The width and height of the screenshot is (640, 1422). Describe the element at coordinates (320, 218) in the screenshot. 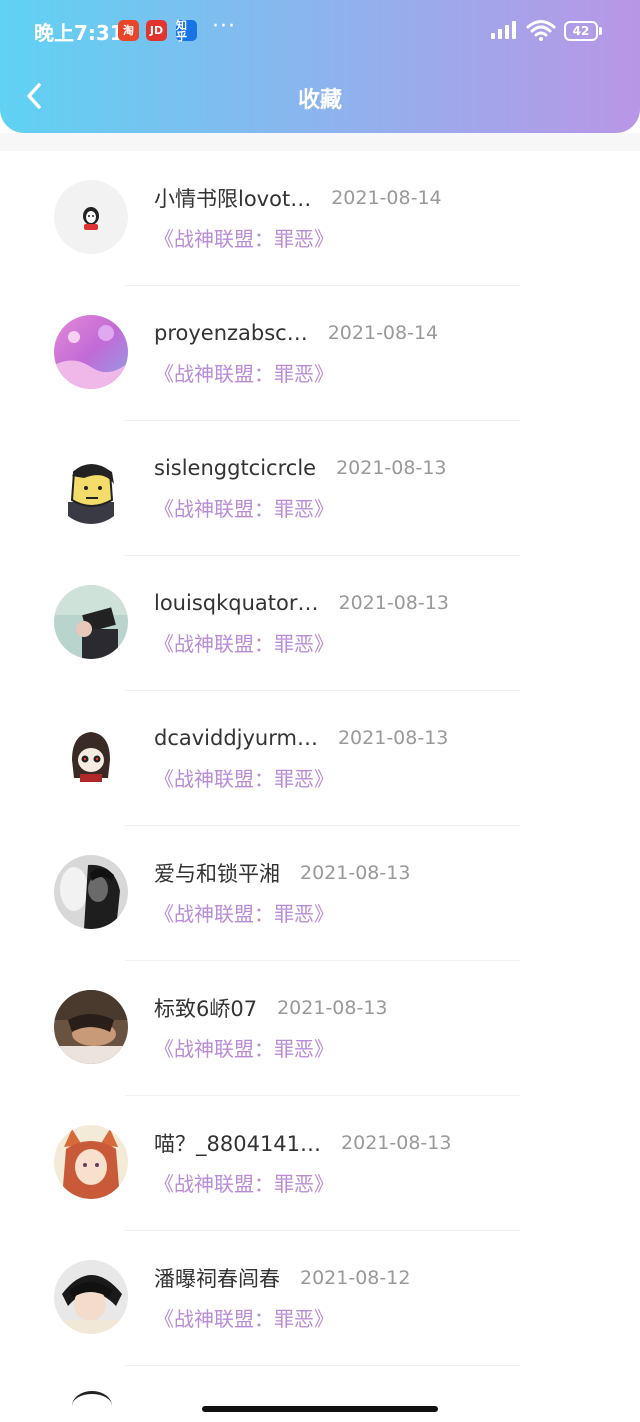

I see `list-item: 小情书限lovot… 2021-08-14 《战神联盟：罪恶》` at that location.